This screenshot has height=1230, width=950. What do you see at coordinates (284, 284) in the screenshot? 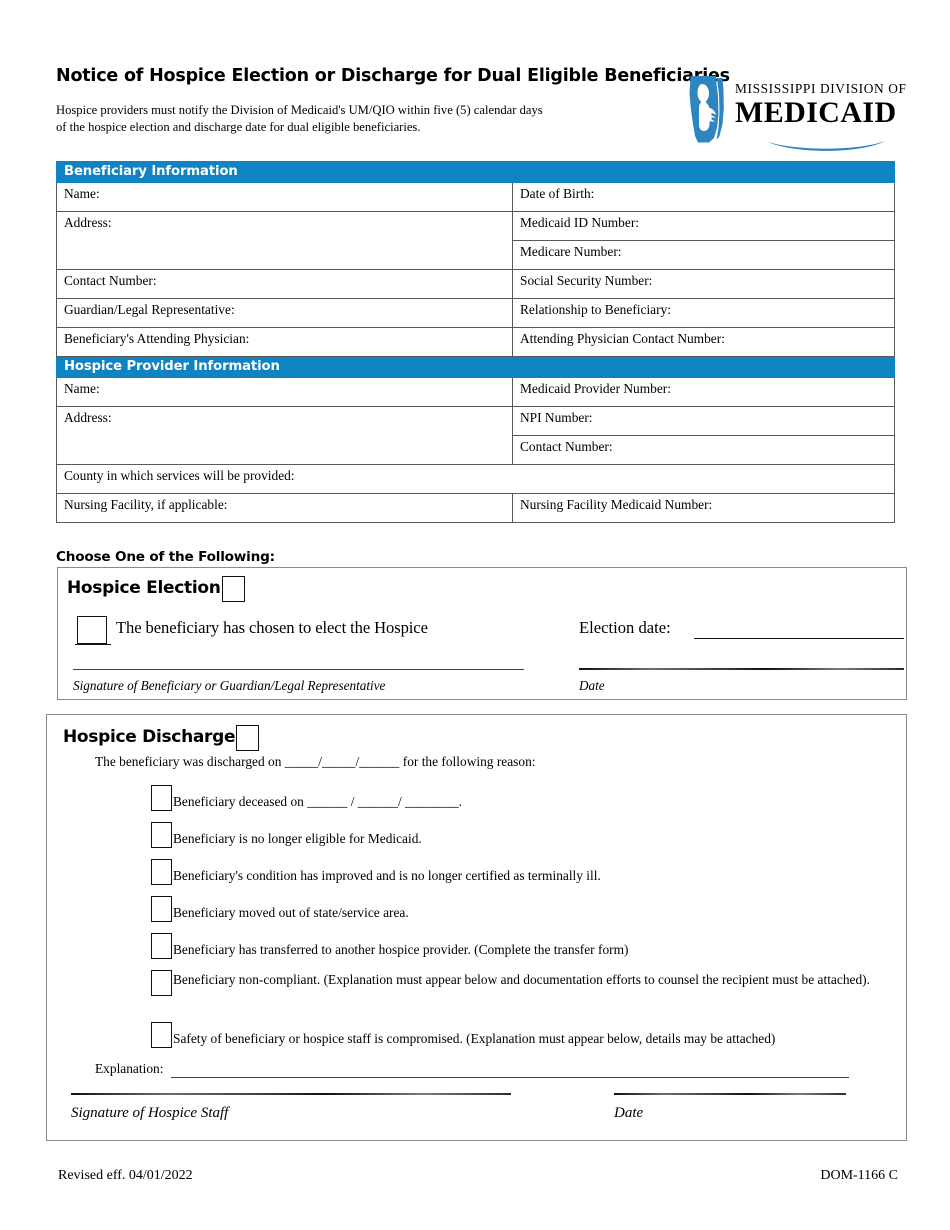
I see `field-label-contact-number: Contact Number:` at bounding box center [284, 284].